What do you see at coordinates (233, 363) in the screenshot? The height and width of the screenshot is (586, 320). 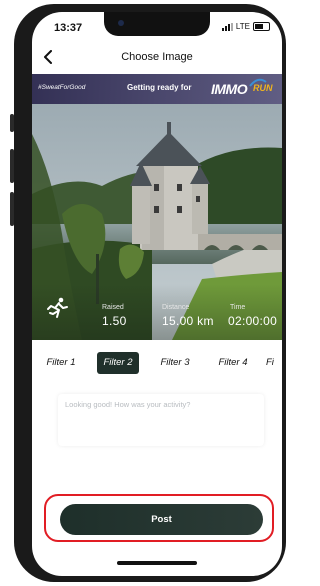 I see `filter-4: Filter 4` at bounding box center [233, 363].